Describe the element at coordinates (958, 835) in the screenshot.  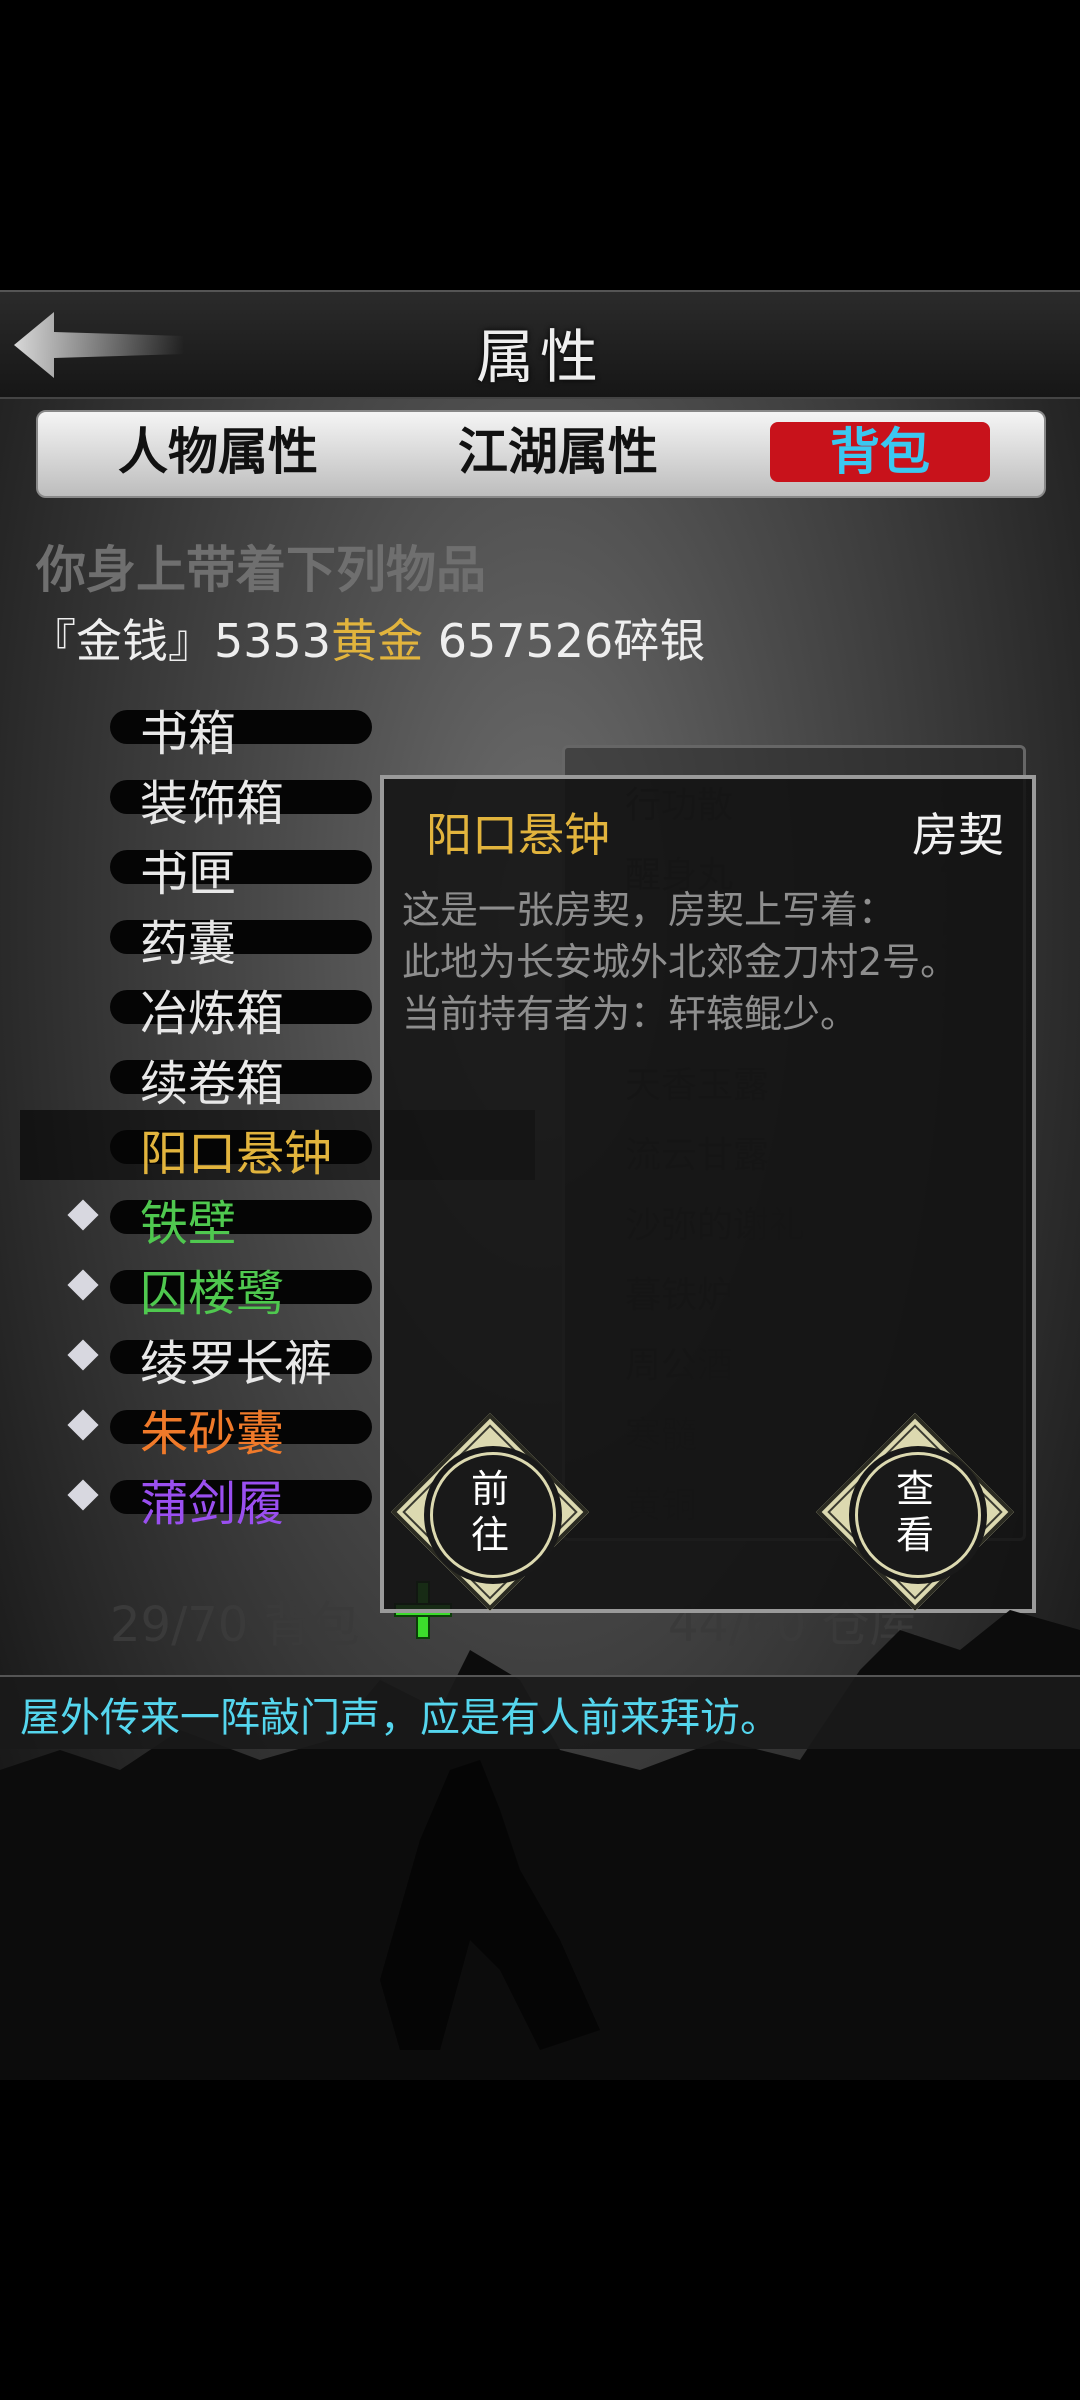
I see `dialog-item-type: 房契` at that location.